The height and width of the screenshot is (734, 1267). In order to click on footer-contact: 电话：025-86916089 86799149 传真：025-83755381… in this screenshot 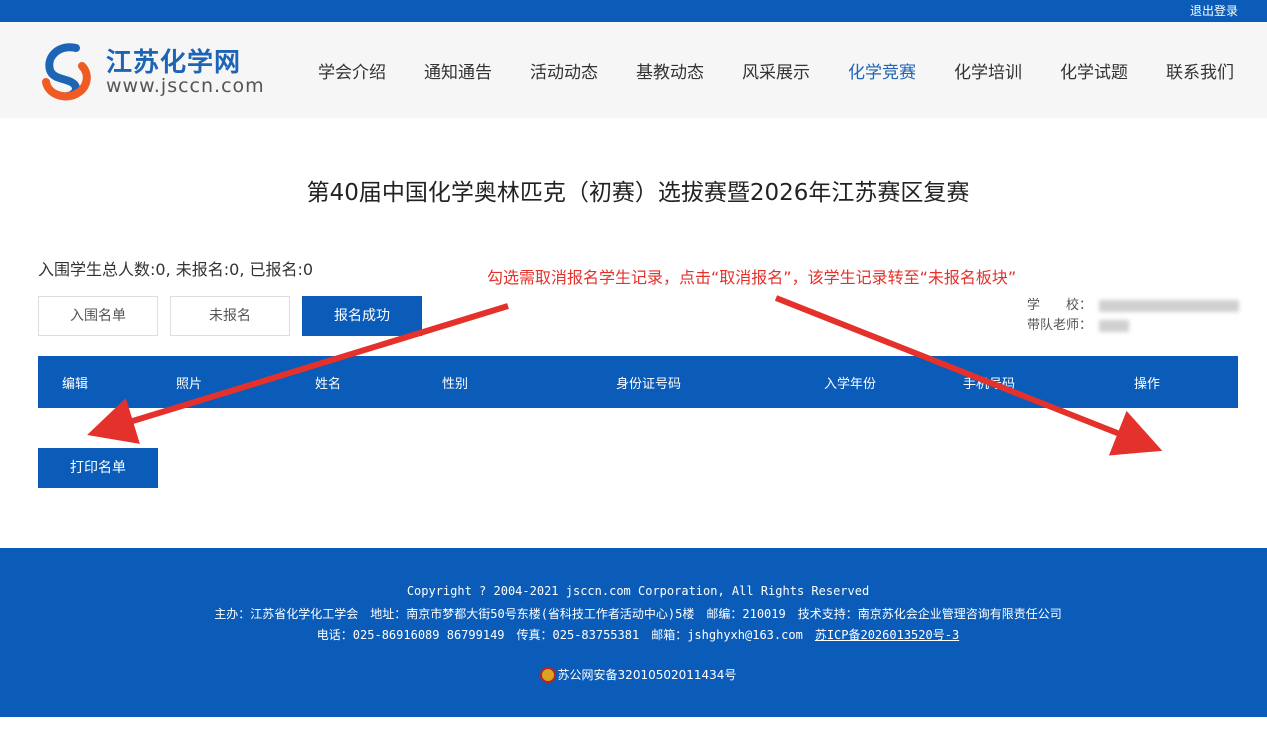, I will do `click(633, 634)`.